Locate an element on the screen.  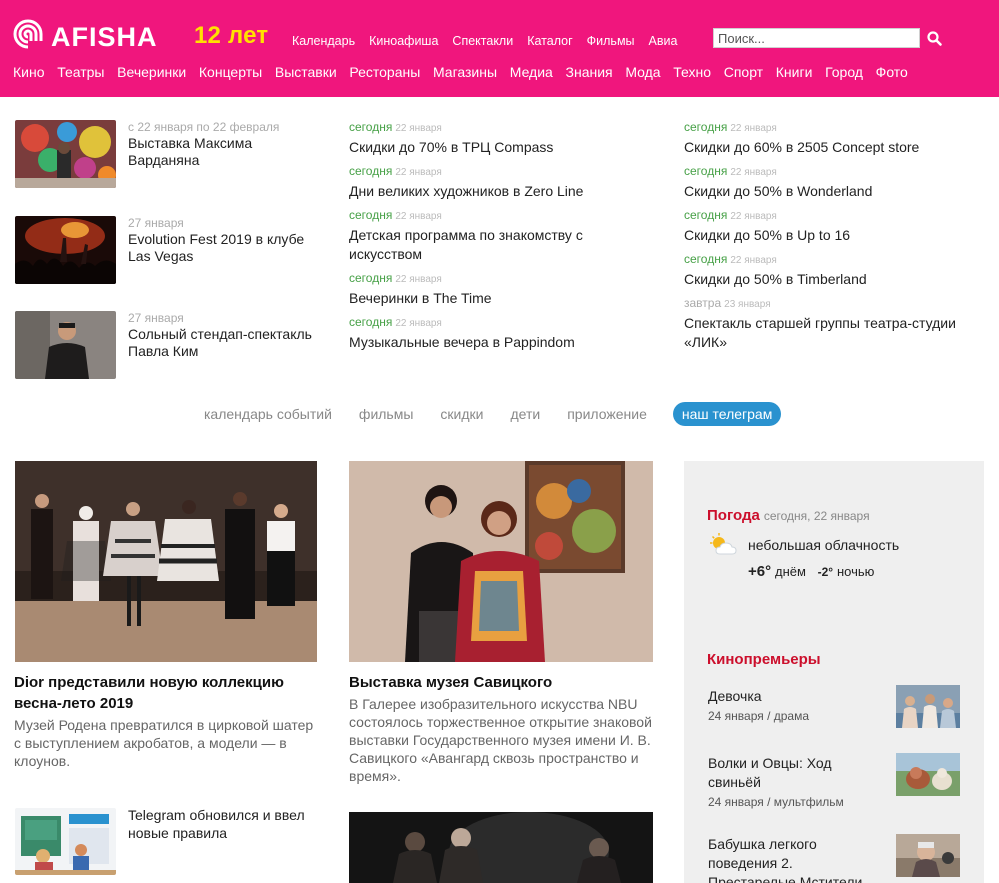
article-image-fashion is located at coordinates (166, 561).